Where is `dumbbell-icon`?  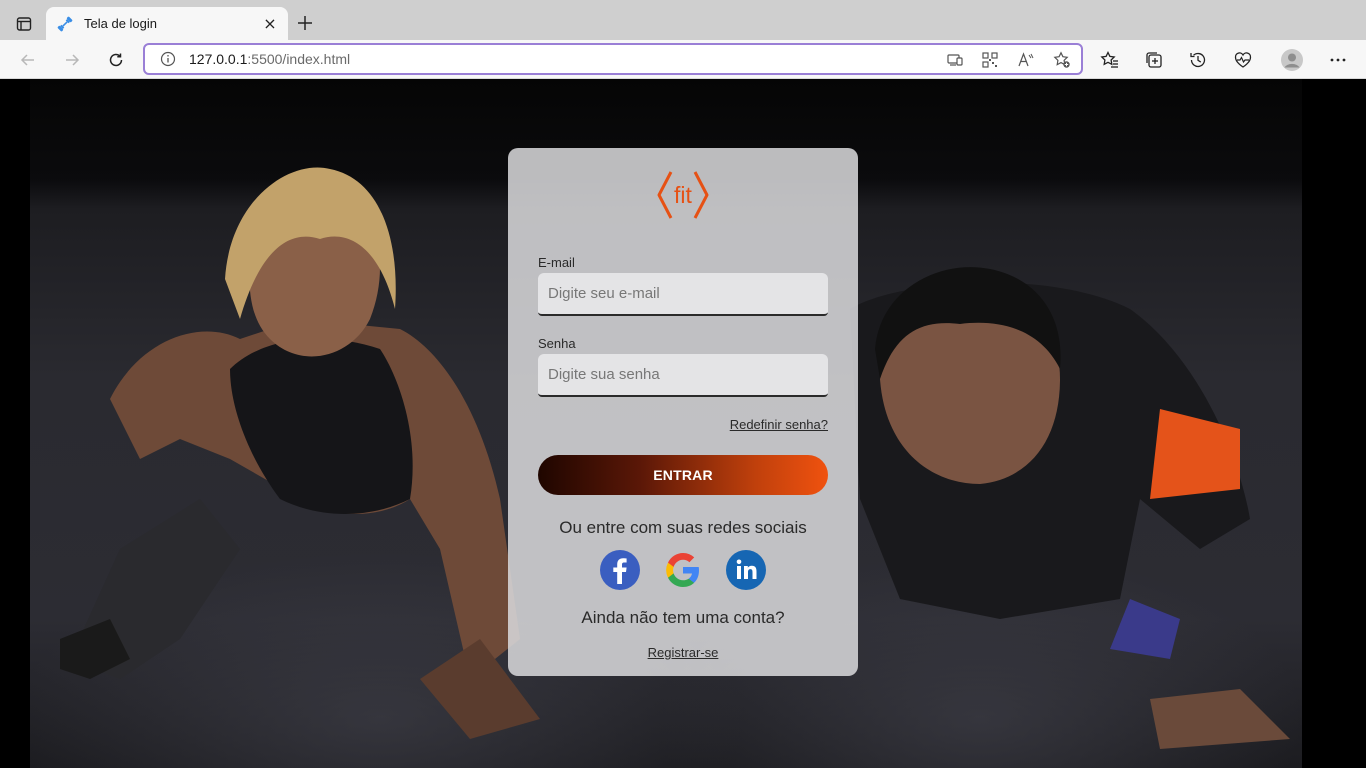
dumbbell-icon is located at coordinates (65, 24).